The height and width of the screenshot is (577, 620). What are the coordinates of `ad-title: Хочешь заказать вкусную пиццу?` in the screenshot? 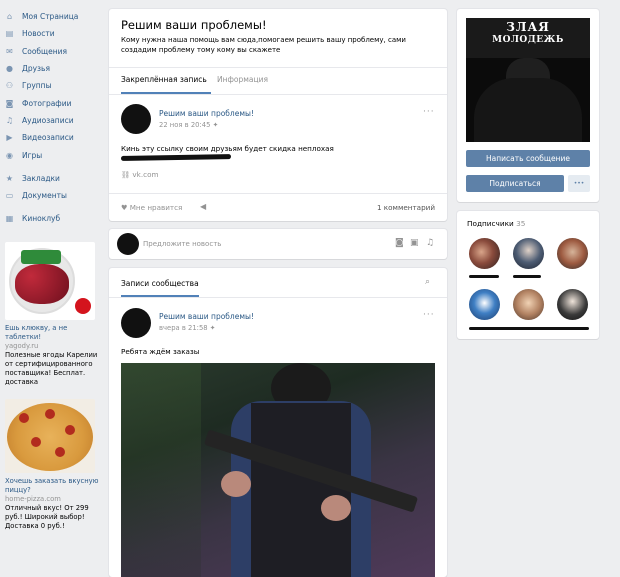 It's located at (53, 486).